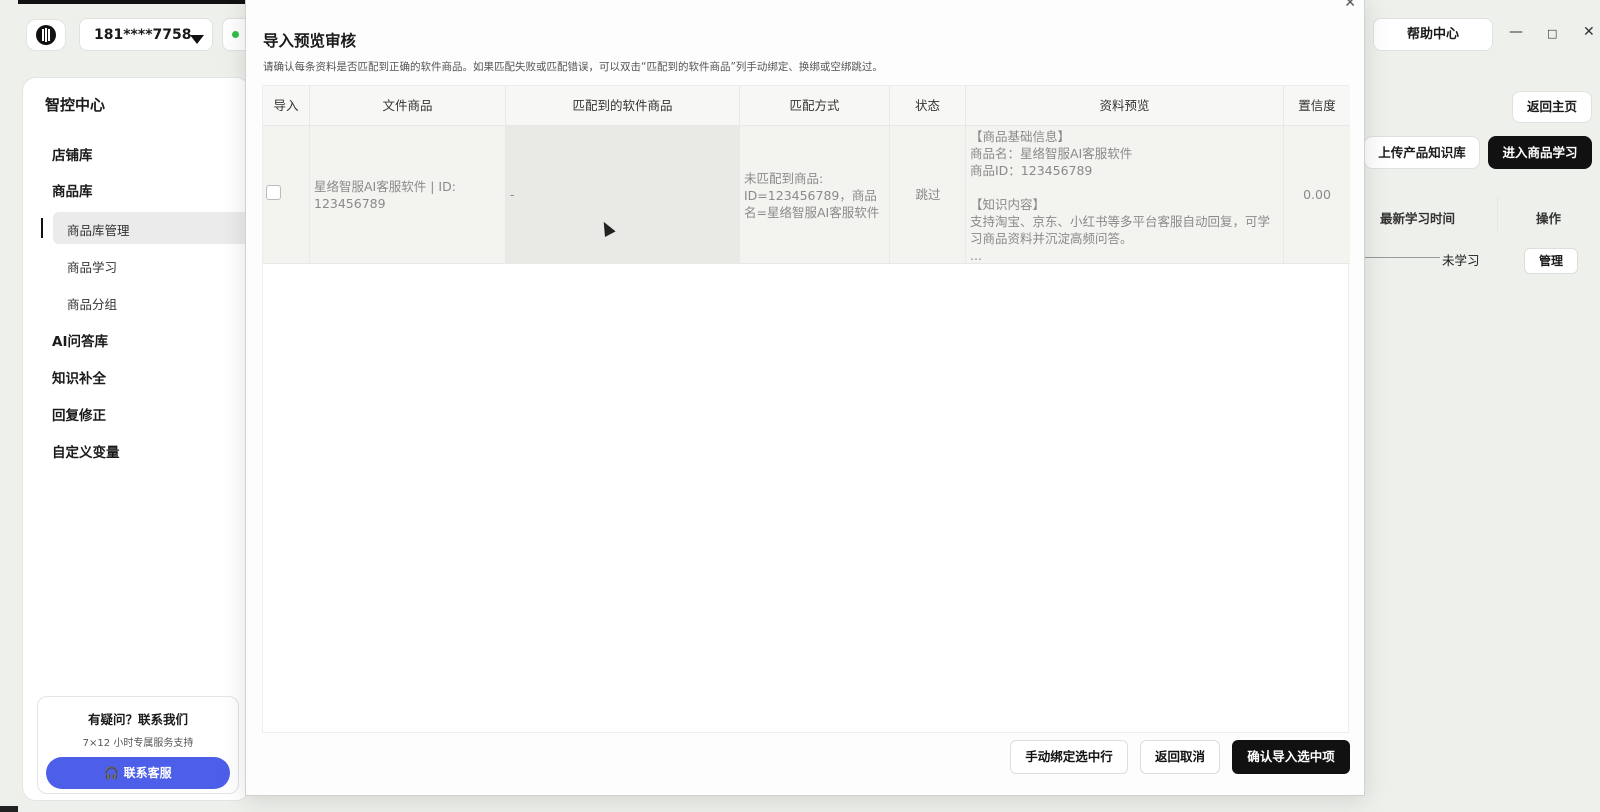  Describe the element at coordinates (286, 106) in the screenshot. I see `column-header-import: 导入` at that location.